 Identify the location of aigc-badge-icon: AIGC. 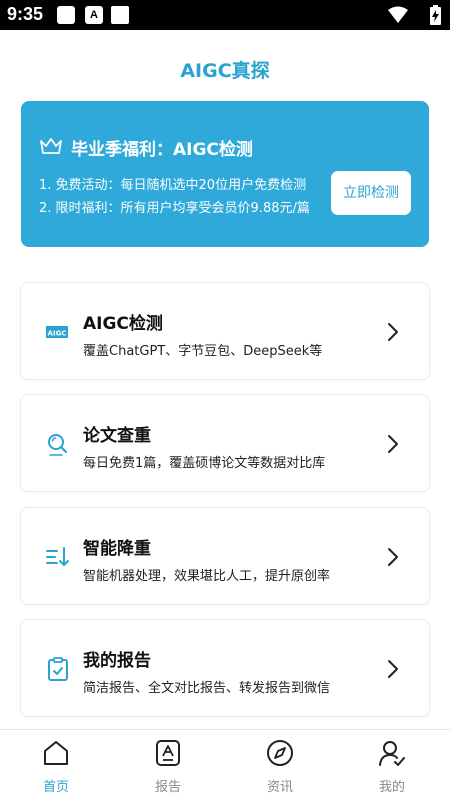
(57, 332).